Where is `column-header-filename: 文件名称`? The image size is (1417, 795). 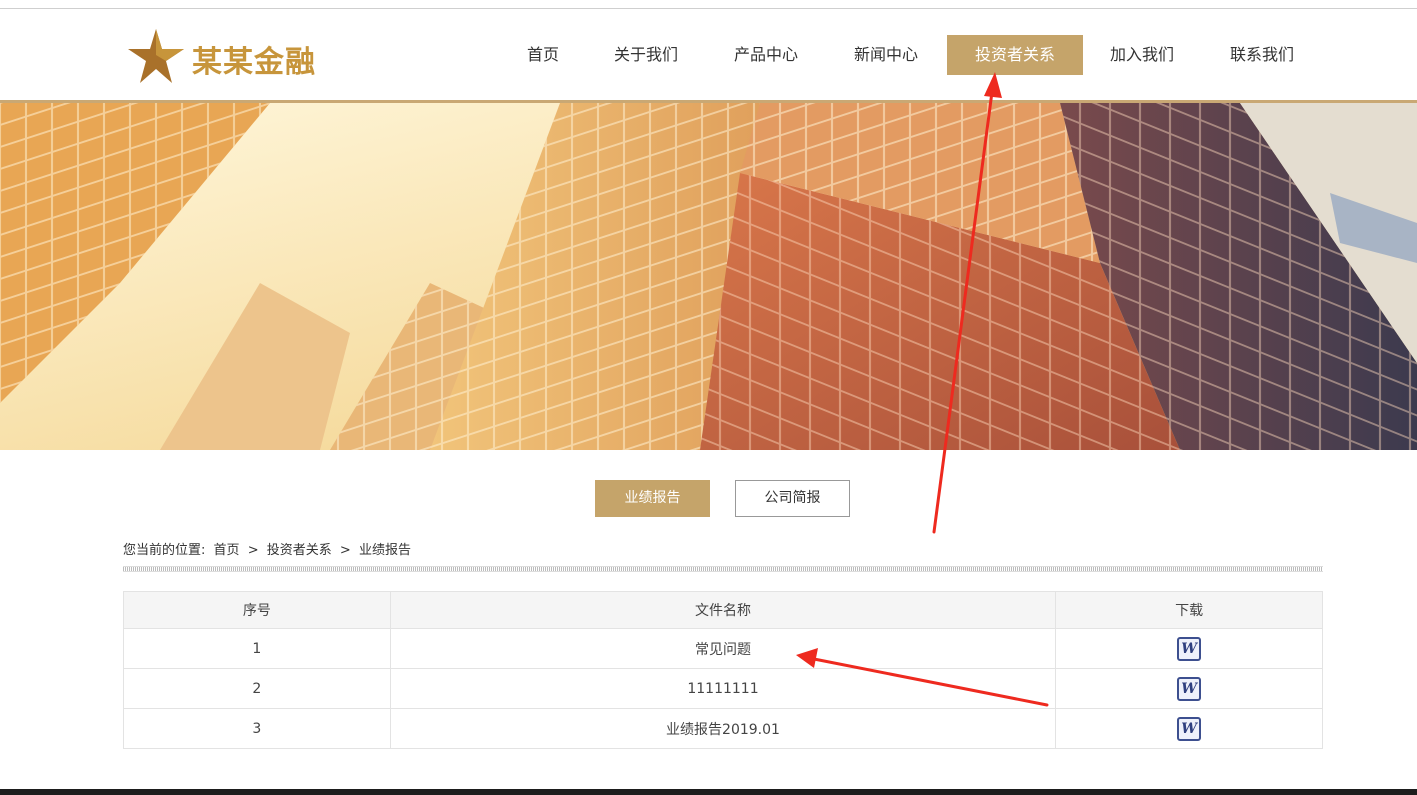
column-header-filename: 文件名称 is located at coordinates (723, 610).